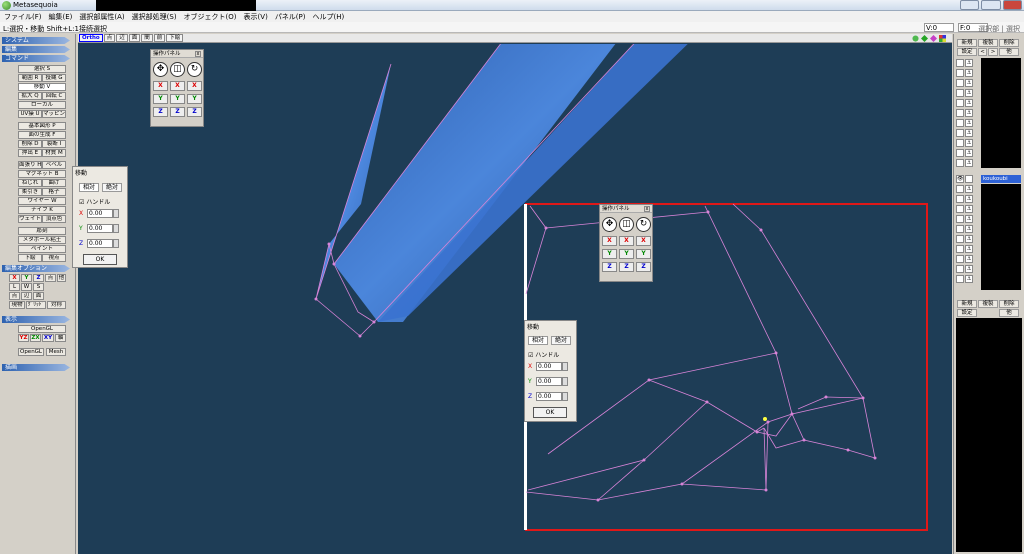 This screenshot has width=1024, height=554. I want to click on object-settings-button: 設定, so click(967, 52).